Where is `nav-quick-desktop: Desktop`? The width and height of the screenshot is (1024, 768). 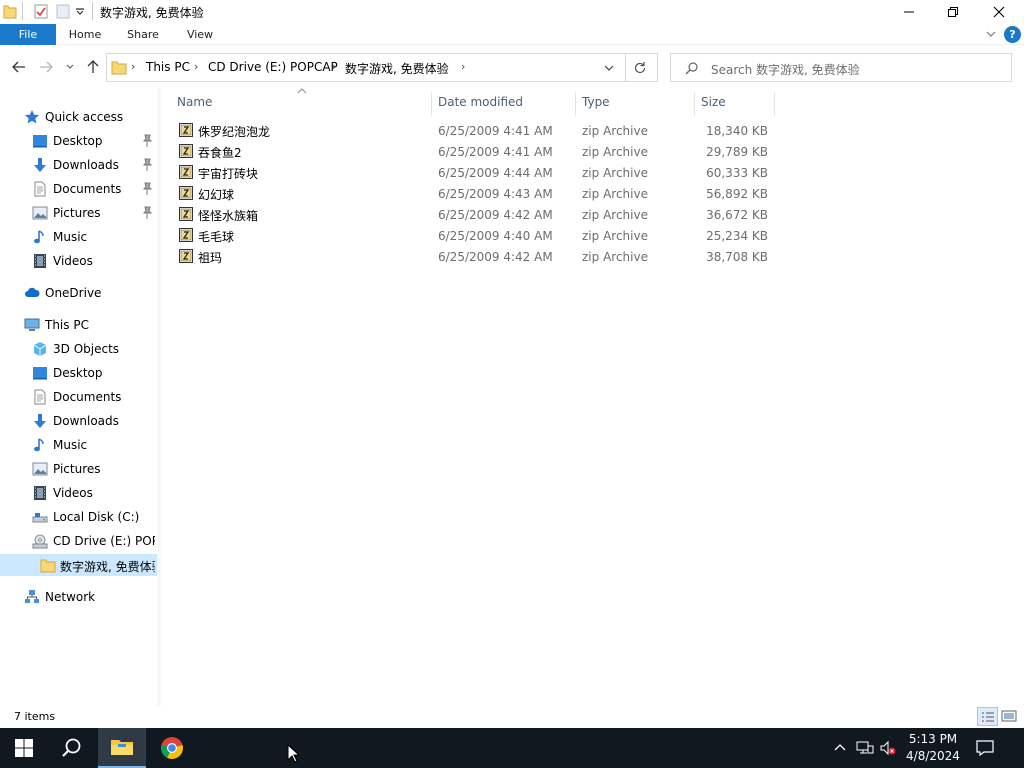
nav-quick-desktop: Desktop is located at coordinates (78, 141).